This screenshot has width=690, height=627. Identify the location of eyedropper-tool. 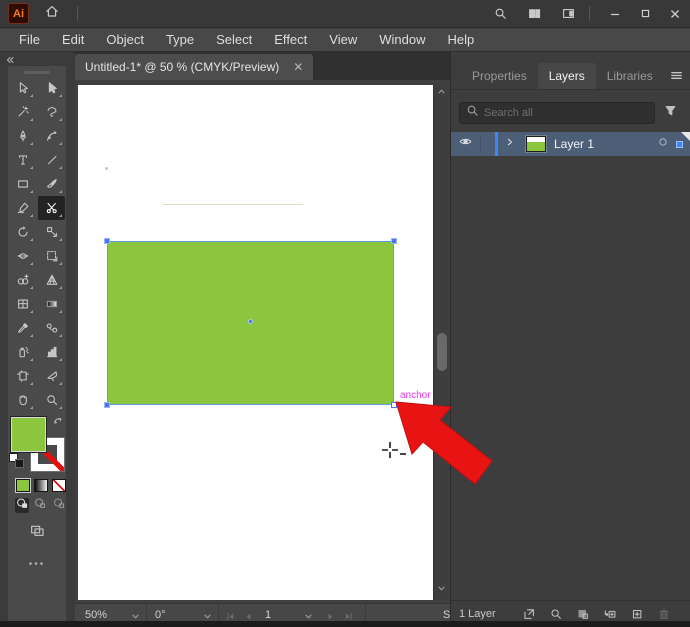
(22, 328).